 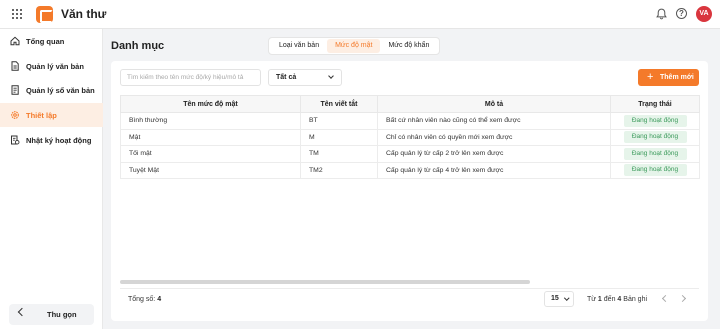 What do you see at coordinates (22, 312) in the screenshot?
I see `chevron-left-icon` at bounding box center [22, 312].